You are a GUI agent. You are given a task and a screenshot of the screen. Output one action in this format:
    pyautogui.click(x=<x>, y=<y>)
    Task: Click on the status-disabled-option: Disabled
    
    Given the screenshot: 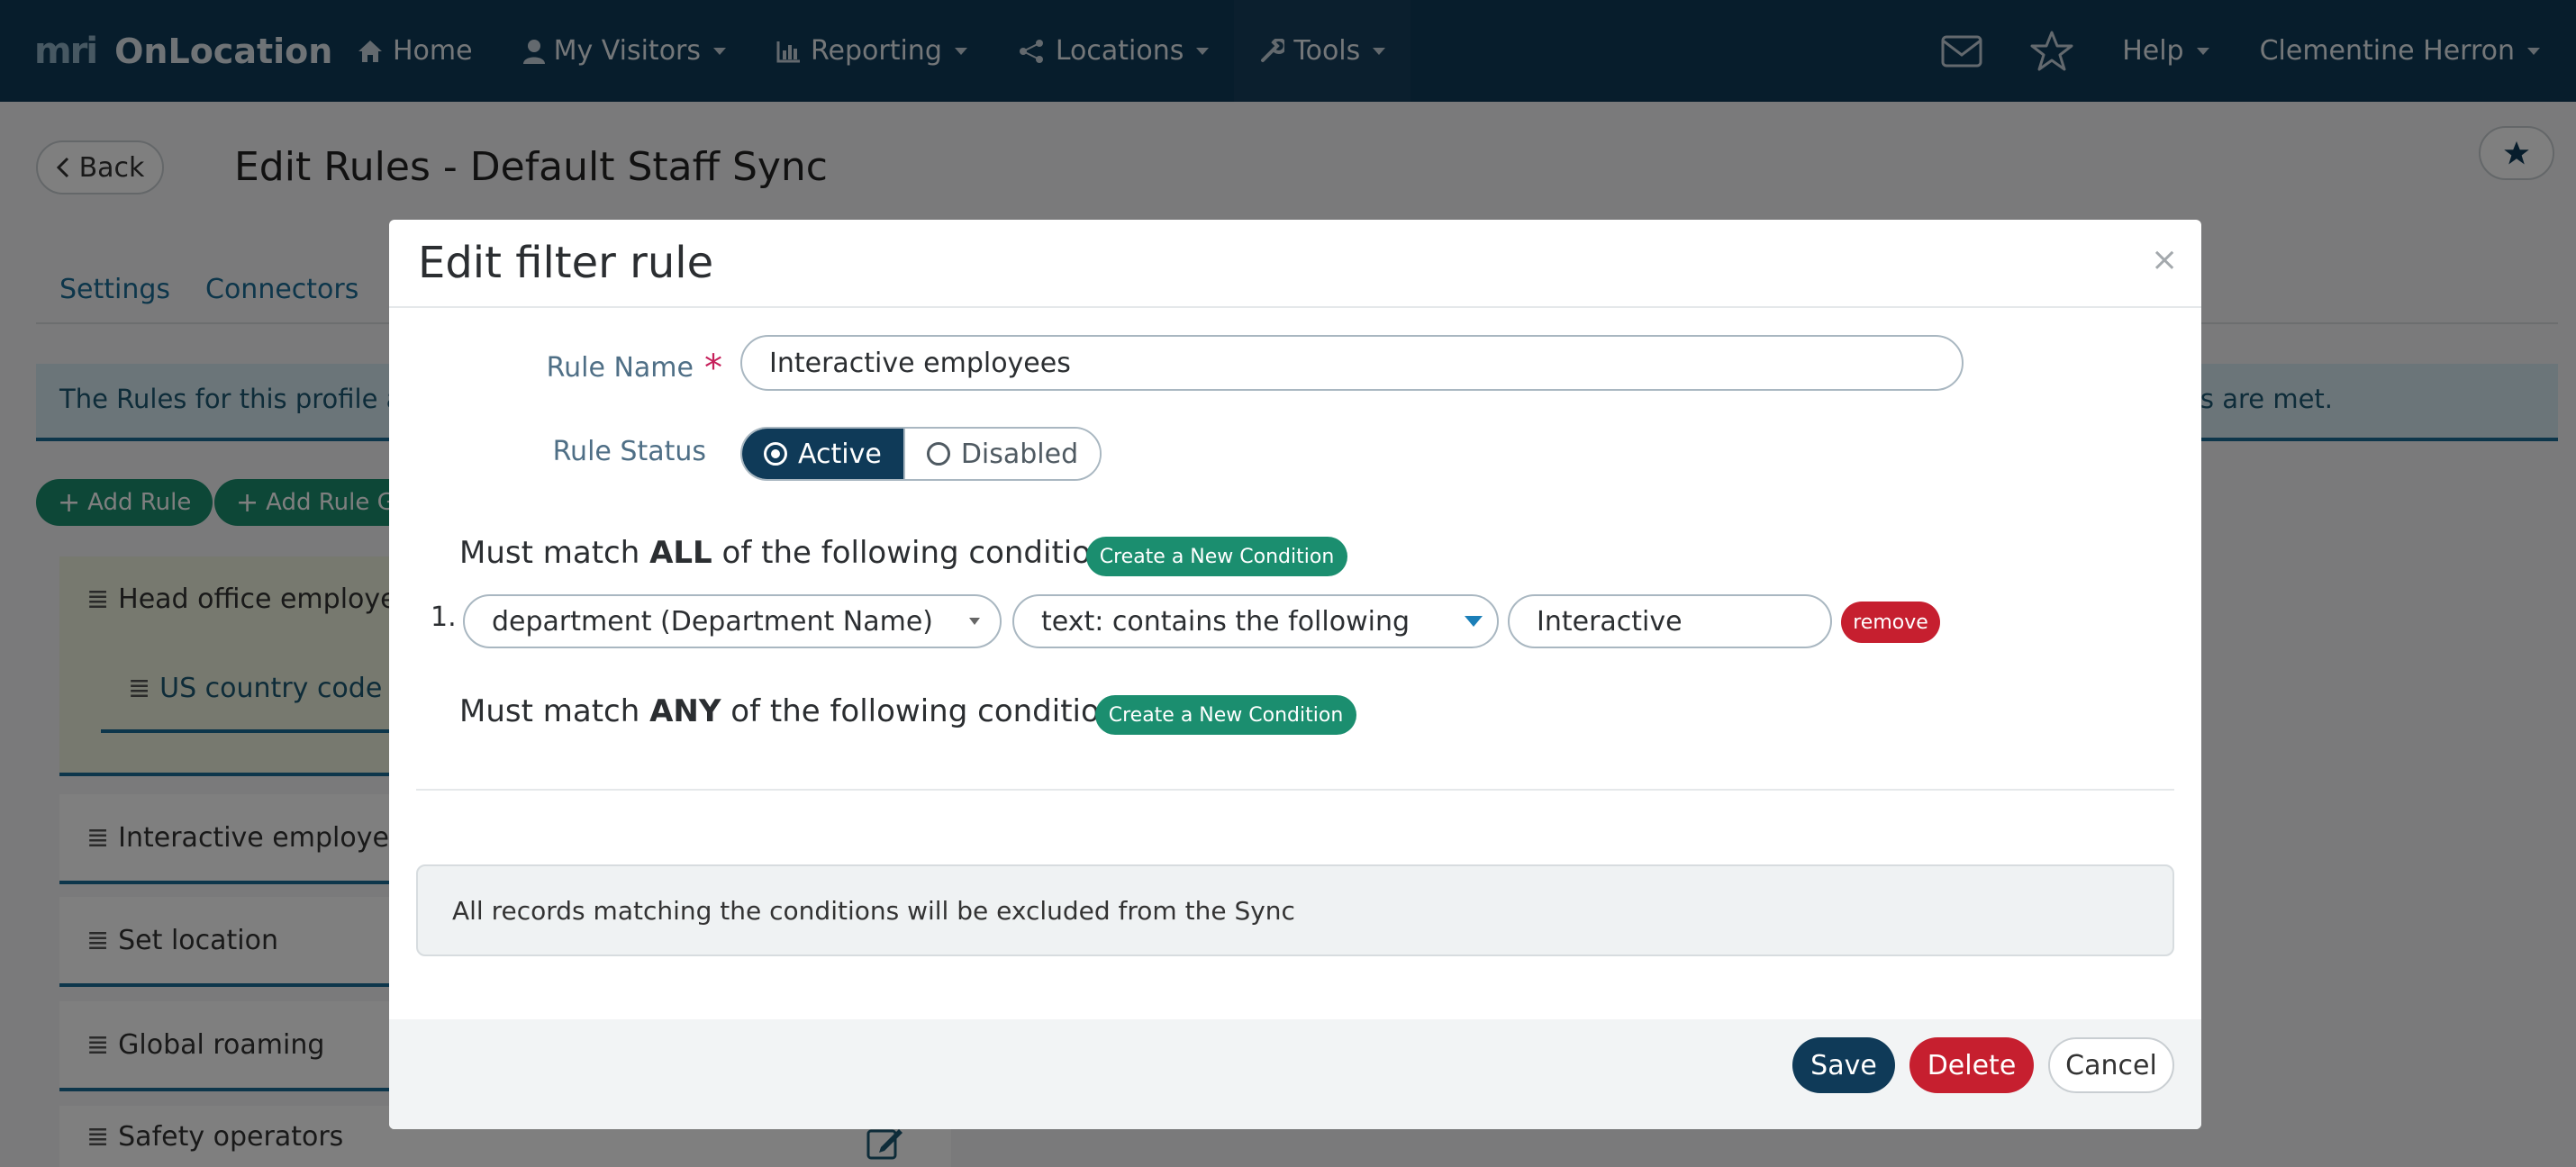 What is the action you would take?
    pyautogui.click(x=1002, y=454)
    